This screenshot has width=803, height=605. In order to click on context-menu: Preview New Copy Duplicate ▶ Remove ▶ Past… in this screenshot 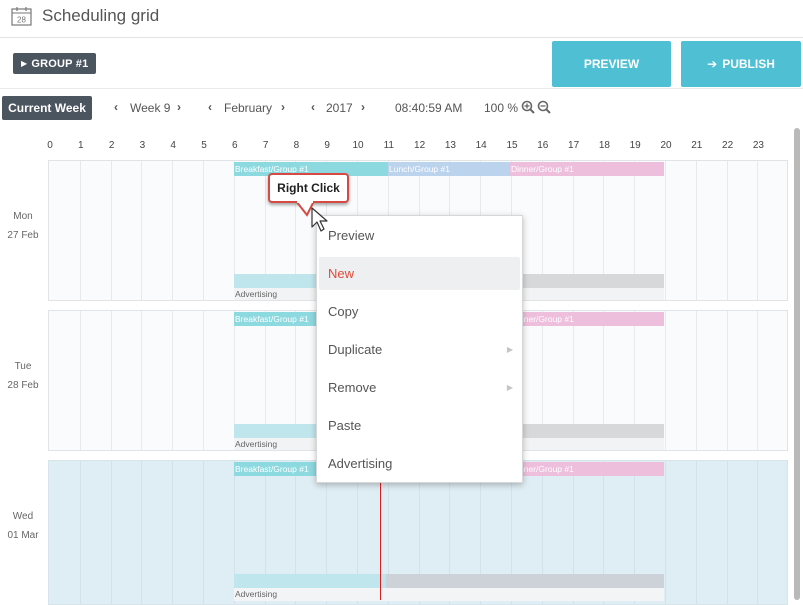, I will do `click(419, 349)`.